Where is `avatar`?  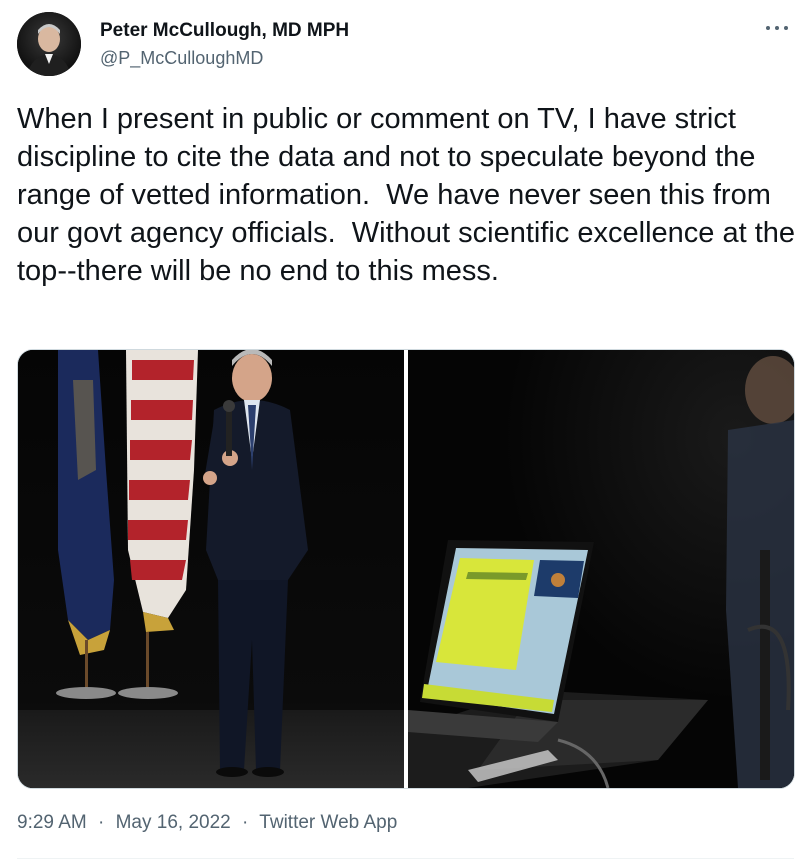
avatar is located at coordinates (49, 44).